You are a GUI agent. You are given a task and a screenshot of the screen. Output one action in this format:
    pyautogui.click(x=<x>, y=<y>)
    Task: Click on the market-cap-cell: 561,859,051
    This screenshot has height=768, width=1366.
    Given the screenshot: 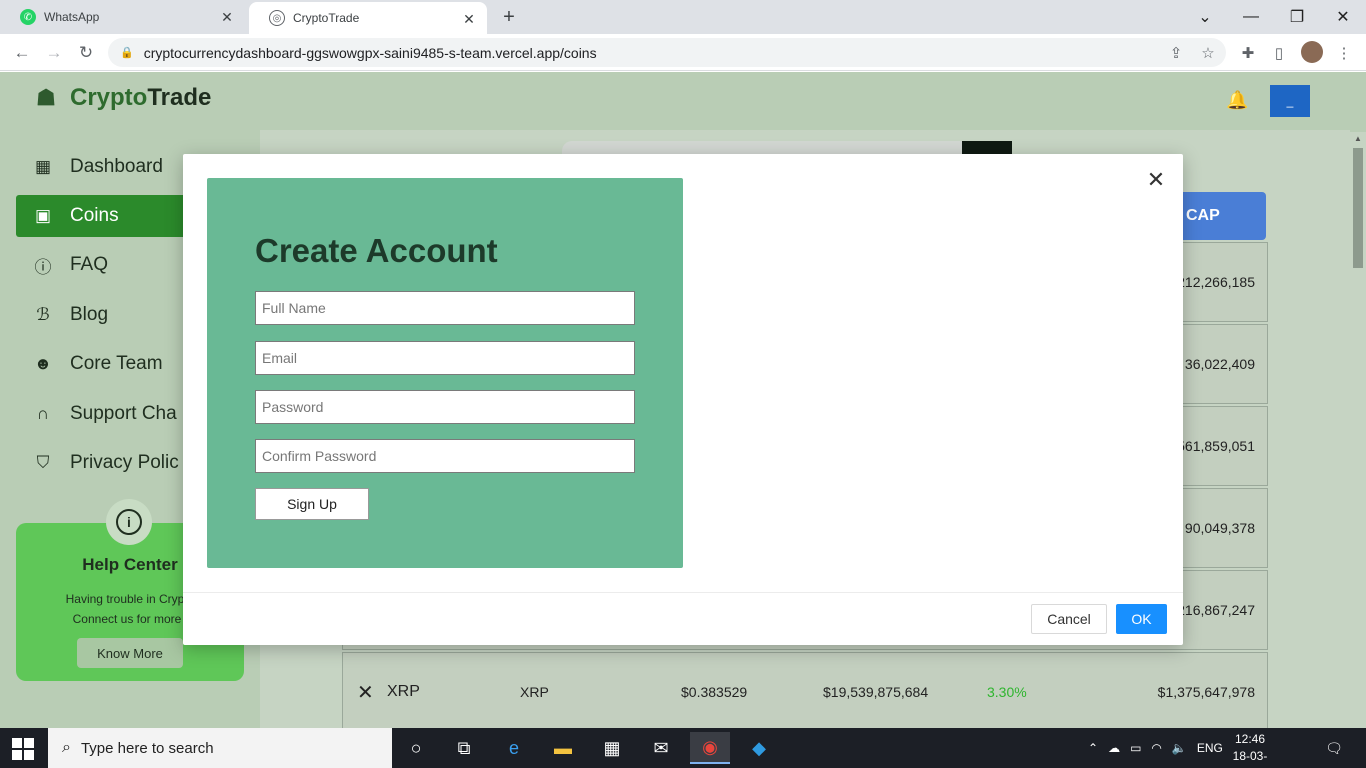 What is the action you would take?
    pyautogui.click(x=1216, y=446)
    